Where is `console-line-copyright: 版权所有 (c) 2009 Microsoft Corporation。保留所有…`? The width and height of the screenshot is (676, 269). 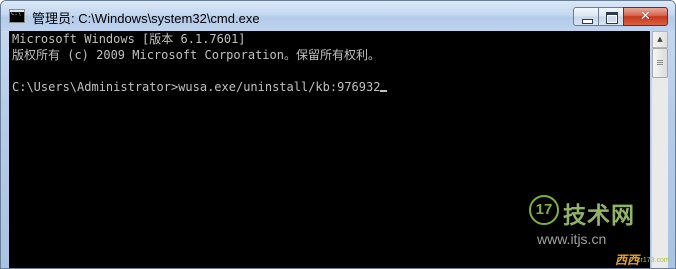 console-line-copyright: 版权所有 (c) 2009 Microsoft Corporation。保留所有… is located at coordinates (196, 55).